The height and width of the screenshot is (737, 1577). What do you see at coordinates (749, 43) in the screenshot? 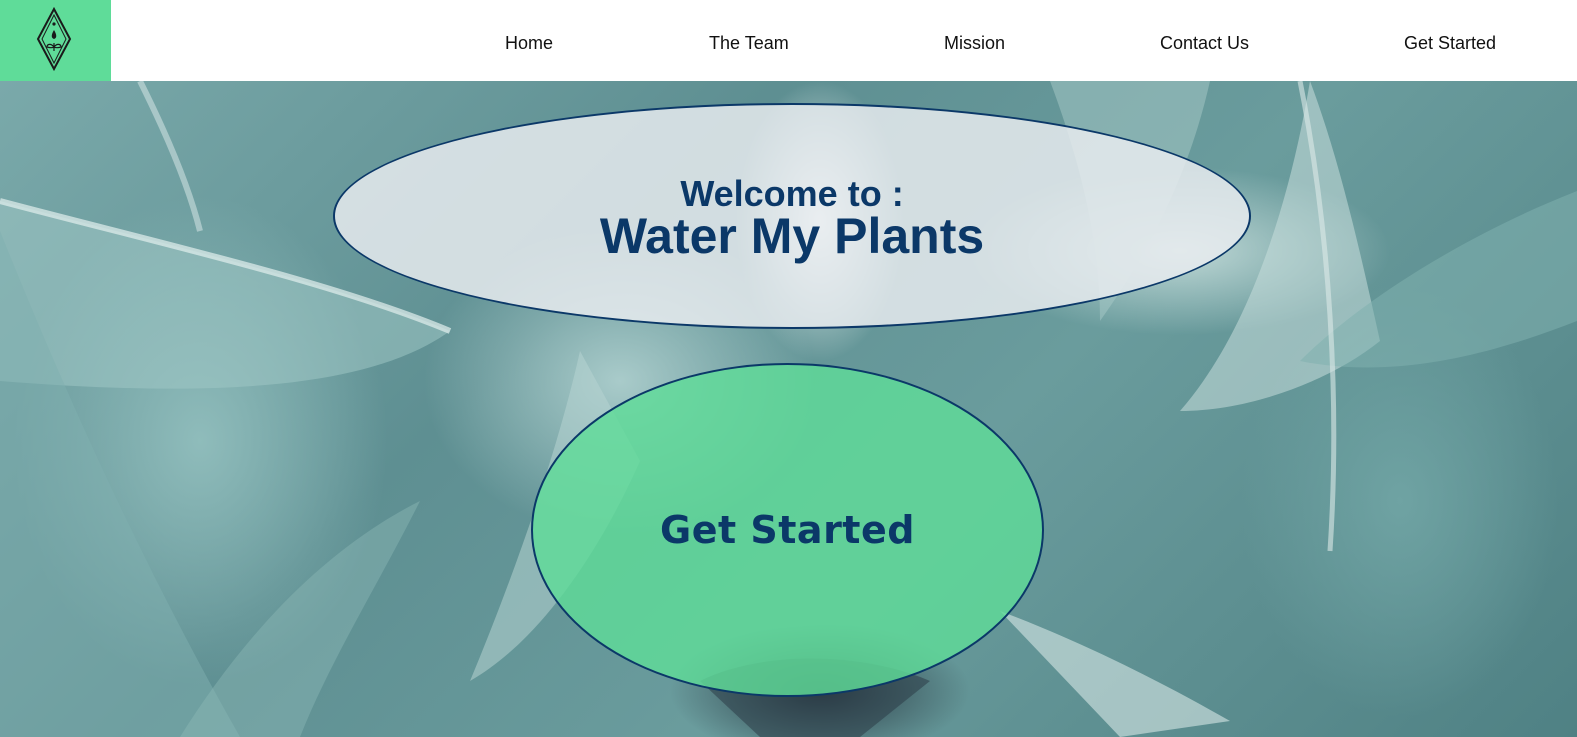
I see `nav-the-team: The Team` at bounding box center [749, 43].